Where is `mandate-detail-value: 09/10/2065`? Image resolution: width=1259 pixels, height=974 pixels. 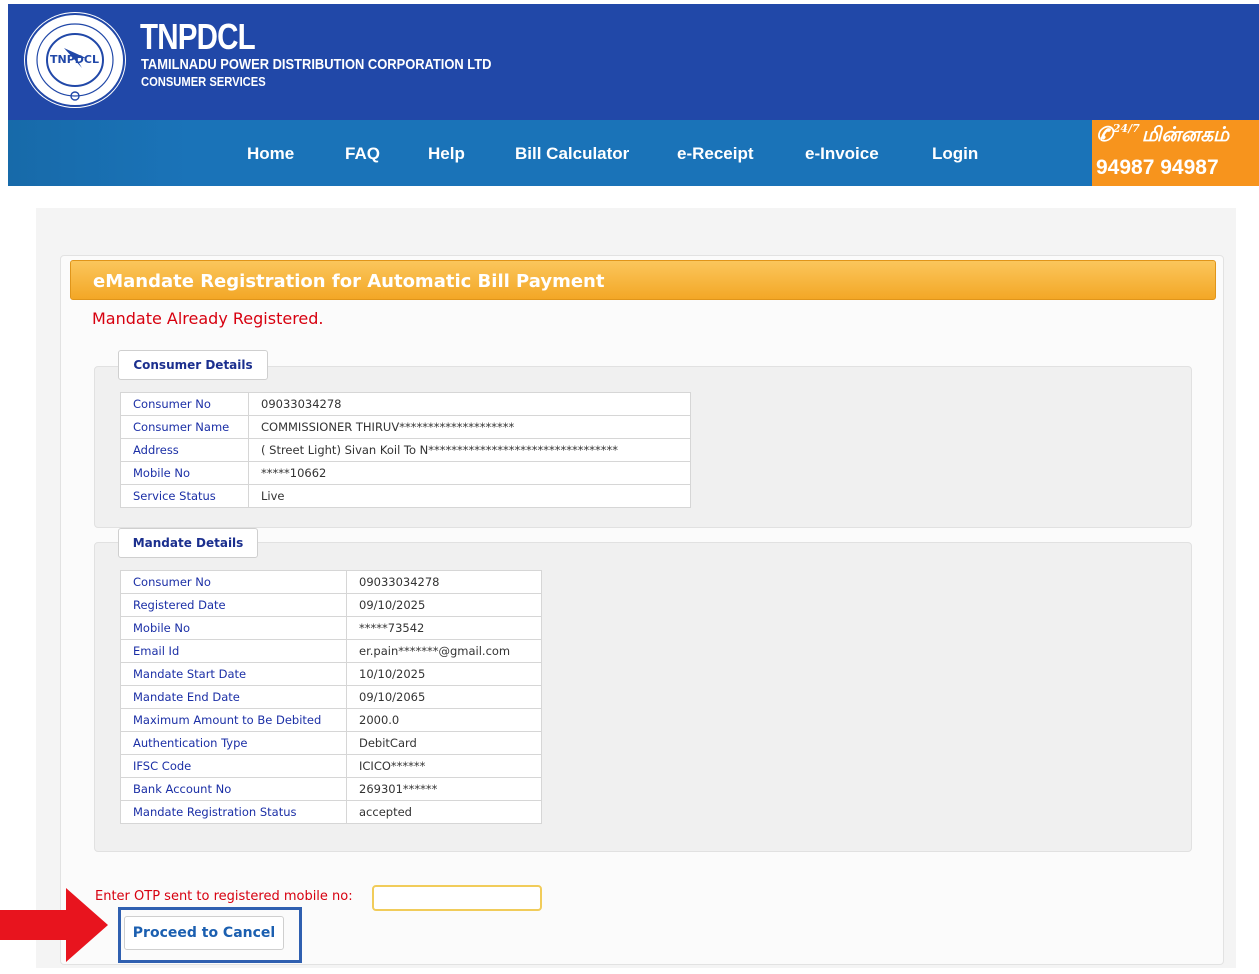
mandate-detail-value: 09/10/2065 is located at coordinates (444, 697).